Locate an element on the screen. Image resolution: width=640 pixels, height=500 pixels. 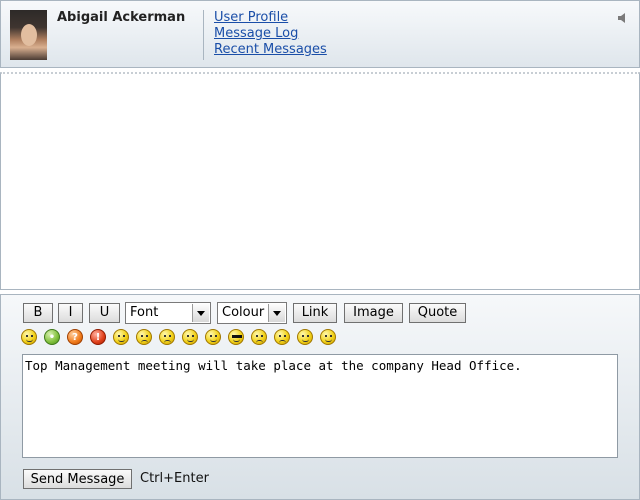
grin-icon is located at coordinates (29, 337).